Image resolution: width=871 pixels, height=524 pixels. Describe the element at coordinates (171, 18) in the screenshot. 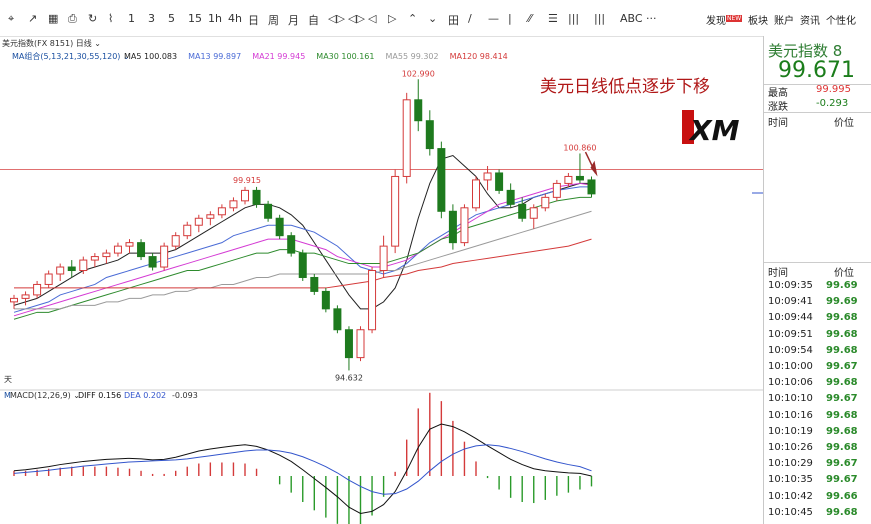

I see `toolbar-item: 5` at that location.